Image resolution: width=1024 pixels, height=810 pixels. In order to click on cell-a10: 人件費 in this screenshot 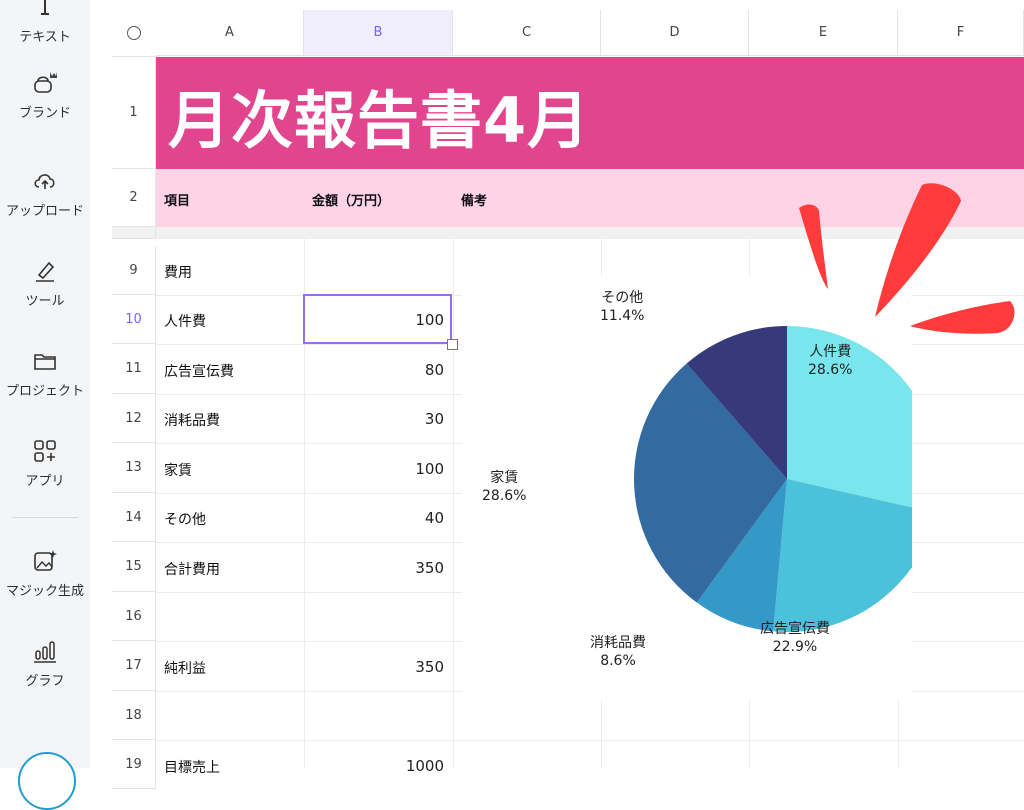, I will do `click(185, 321)`.